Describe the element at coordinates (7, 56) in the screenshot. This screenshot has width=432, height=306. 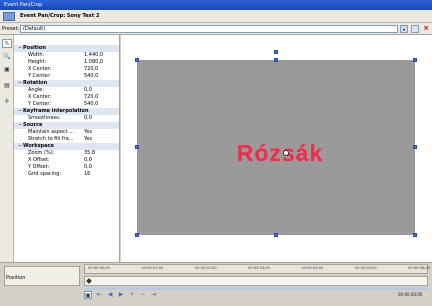
I see `zoom-tool-icon: 🔍` at that location.